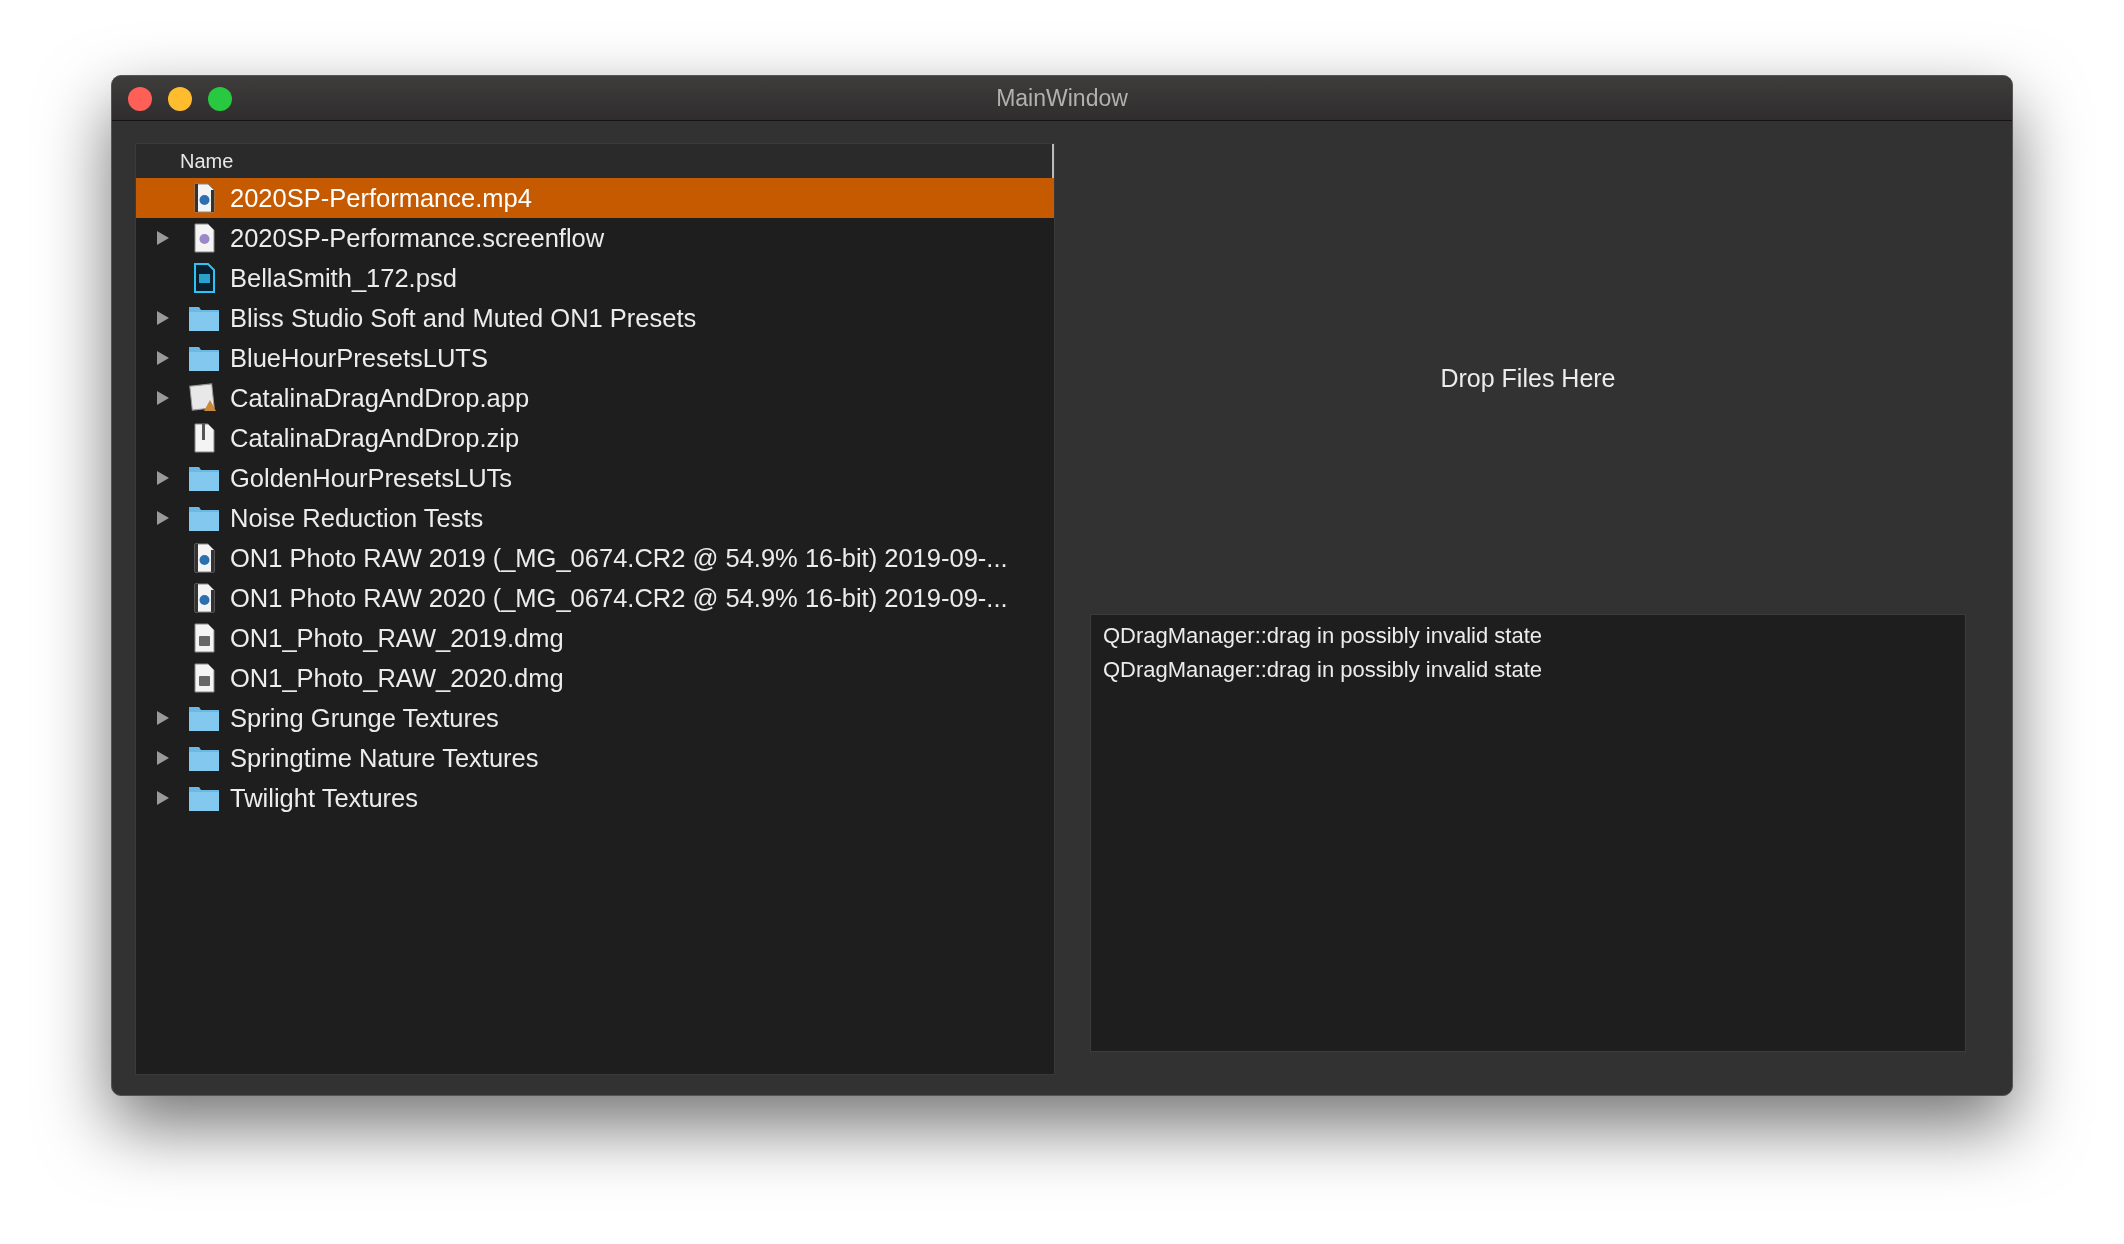  Describe the element at coordinates (595, 358) in the screenshot. I see `tree-row: BlueHourPresetsLUTS` at that location.